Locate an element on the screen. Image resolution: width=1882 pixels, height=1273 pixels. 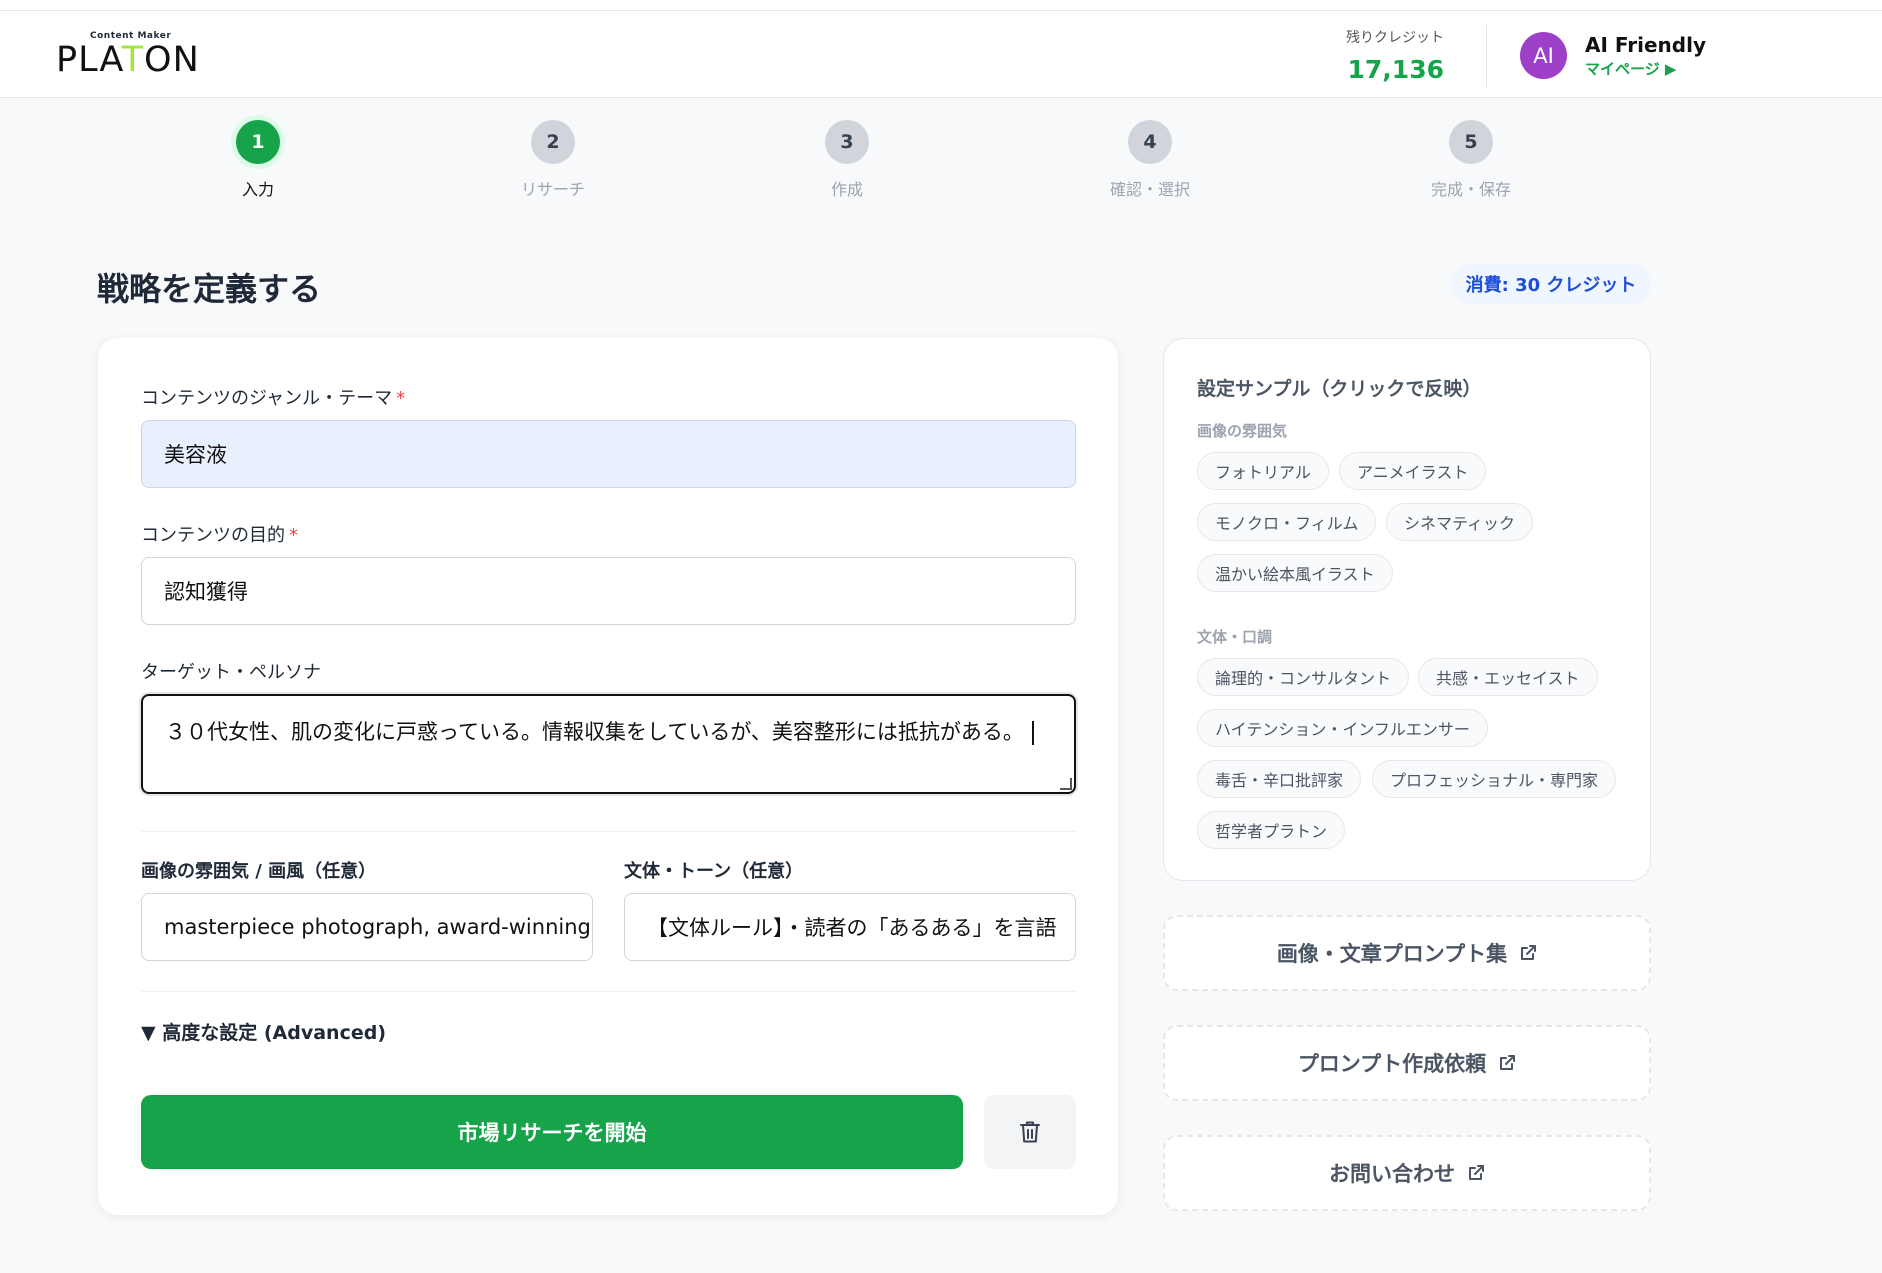
prompt-request-link: プロンプト作成依頼 is located at coordinates (1407, 1063).